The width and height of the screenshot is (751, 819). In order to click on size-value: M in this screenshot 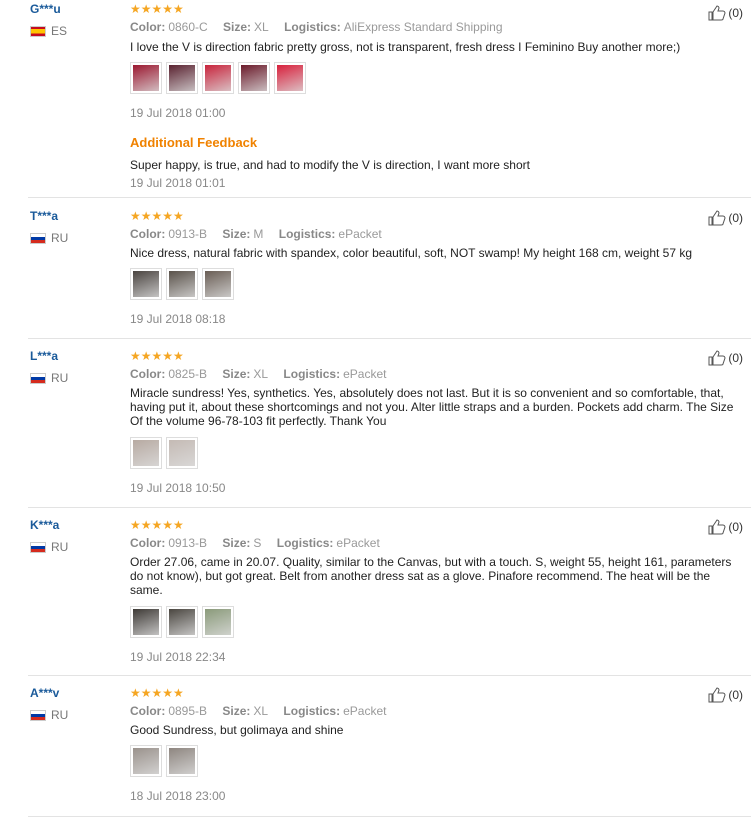, I will do `click(258, 234)`.